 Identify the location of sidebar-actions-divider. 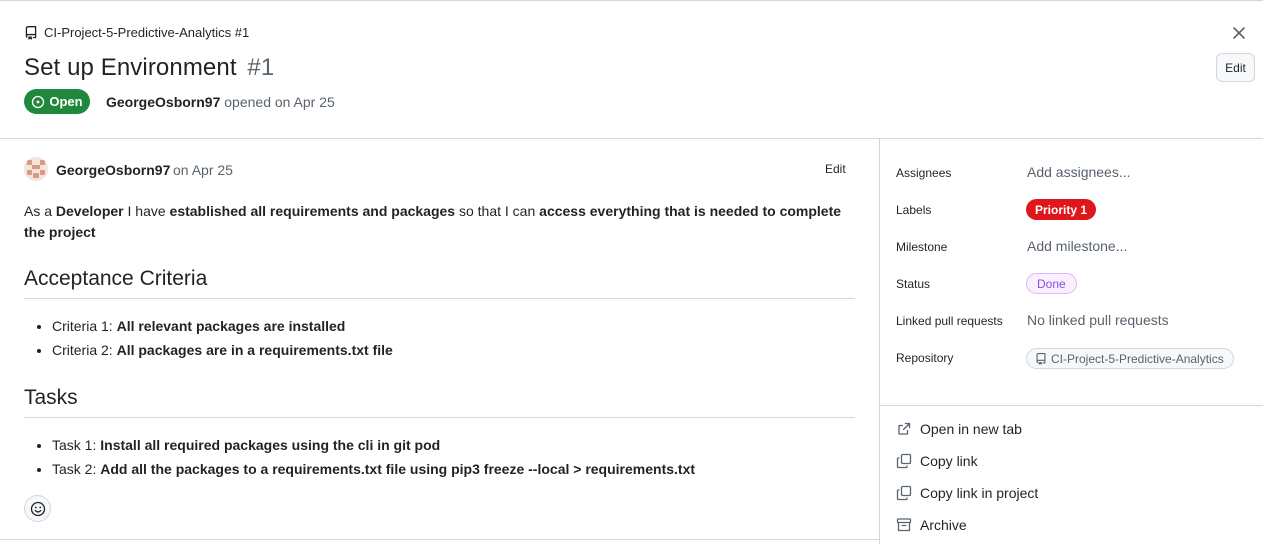
(1071, 405).